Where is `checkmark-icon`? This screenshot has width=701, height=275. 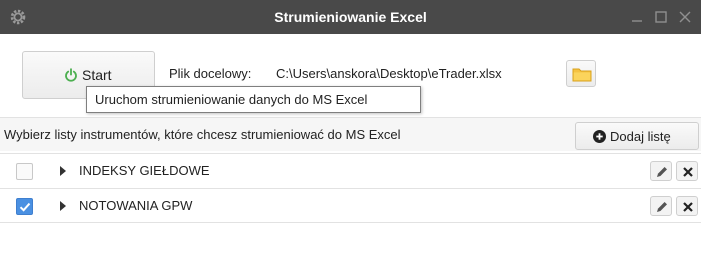 checkmark-icon is located at coordinates (25, 207).